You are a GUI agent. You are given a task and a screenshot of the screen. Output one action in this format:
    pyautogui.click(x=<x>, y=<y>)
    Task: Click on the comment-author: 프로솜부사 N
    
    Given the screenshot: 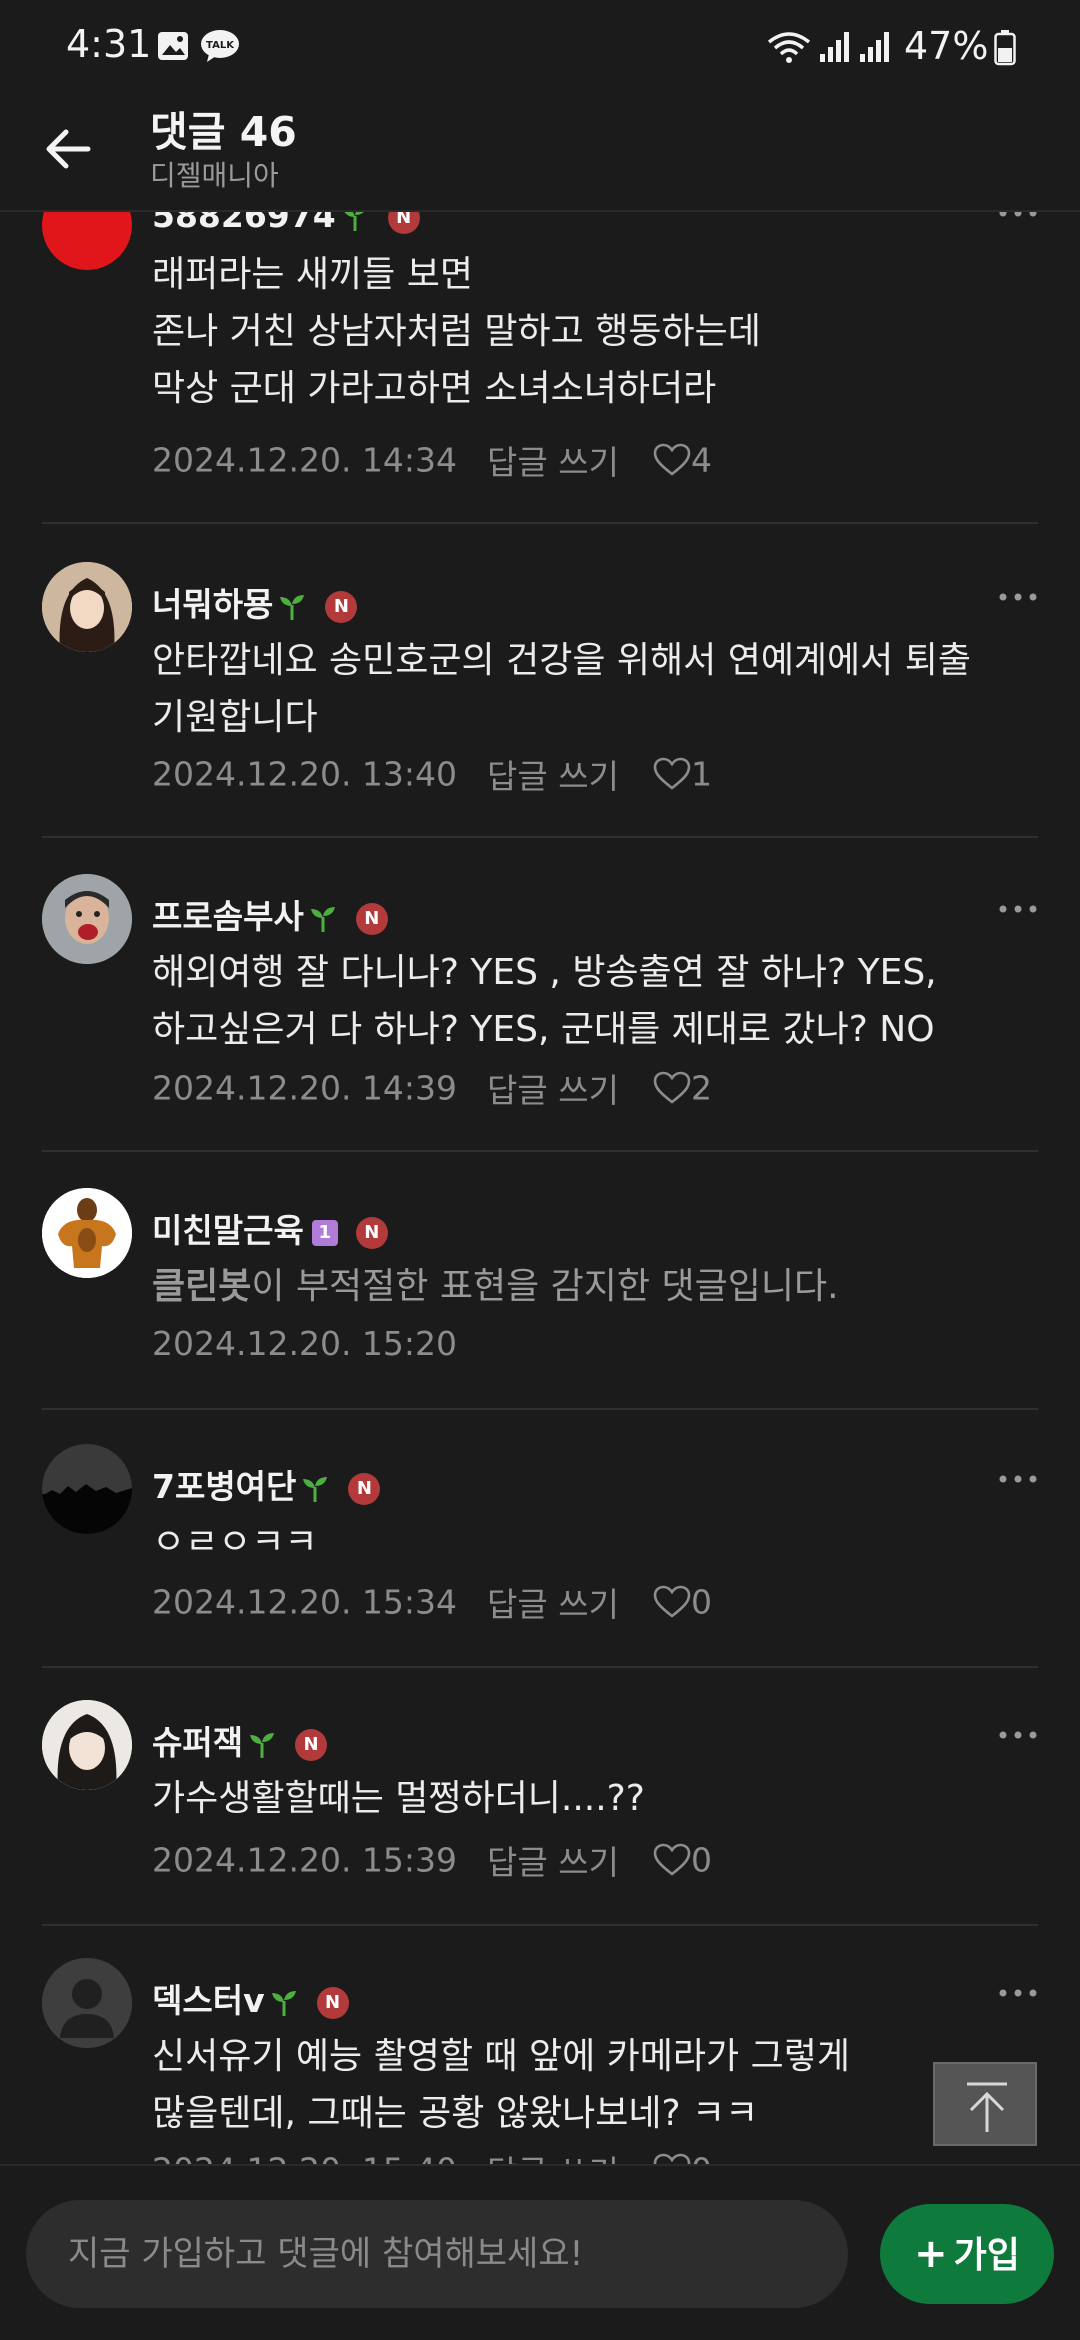 What is the action you would take?
    pyautogui.click(x=270, y=914)
    